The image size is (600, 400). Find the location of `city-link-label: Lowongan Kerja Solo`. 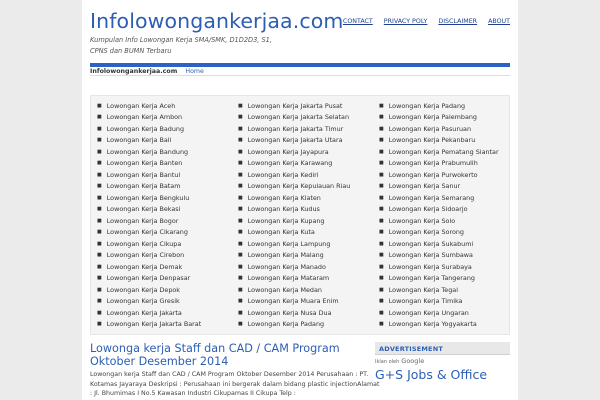

city-link-label: Lowongan Kerja Solo is located at coordinates (422, 221).